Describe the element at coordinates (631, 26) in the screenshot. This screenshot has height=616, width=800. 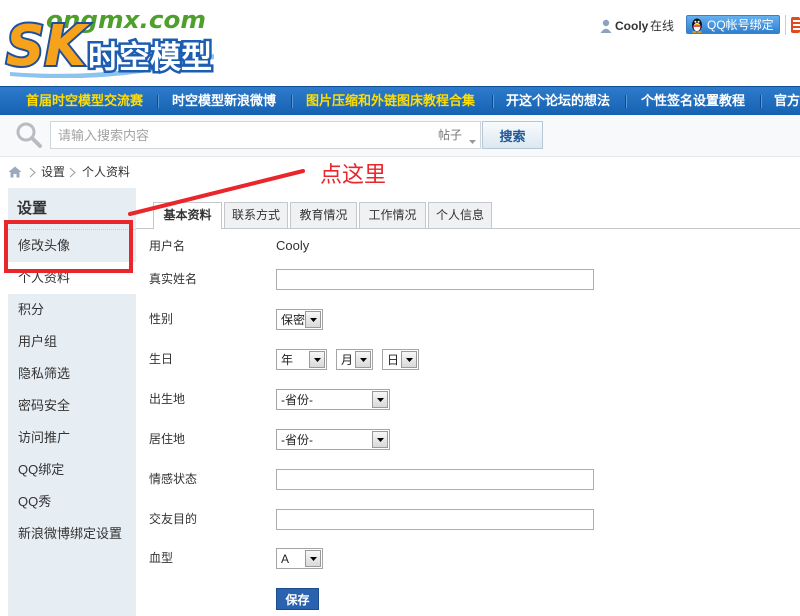
I see `username-link: Cooly` at that location.